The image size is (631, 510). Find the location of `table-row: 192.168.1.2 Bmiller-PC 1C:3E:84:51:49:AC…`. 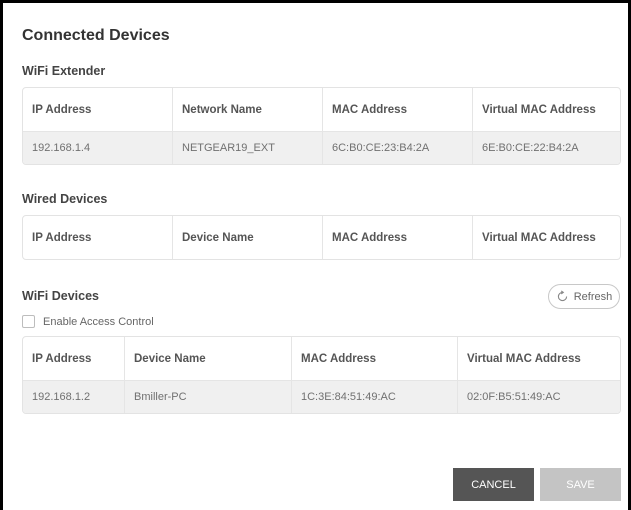

table-row: 192.168.1.2 Bmiller-PC 1C:3E:84:51:49:AC… is located at coordinates (321, 396).